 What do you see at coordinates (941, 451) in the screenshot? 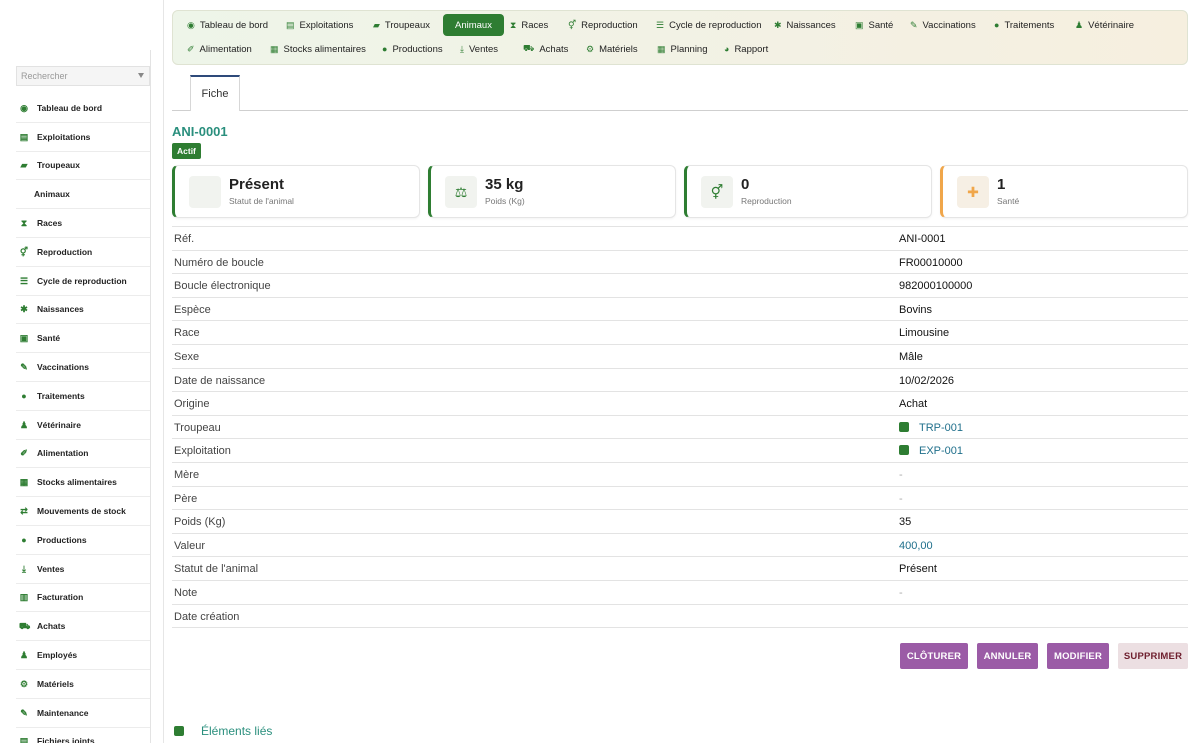
I see `detail-link-text: EXP-001` at bounding box center [941, 451].